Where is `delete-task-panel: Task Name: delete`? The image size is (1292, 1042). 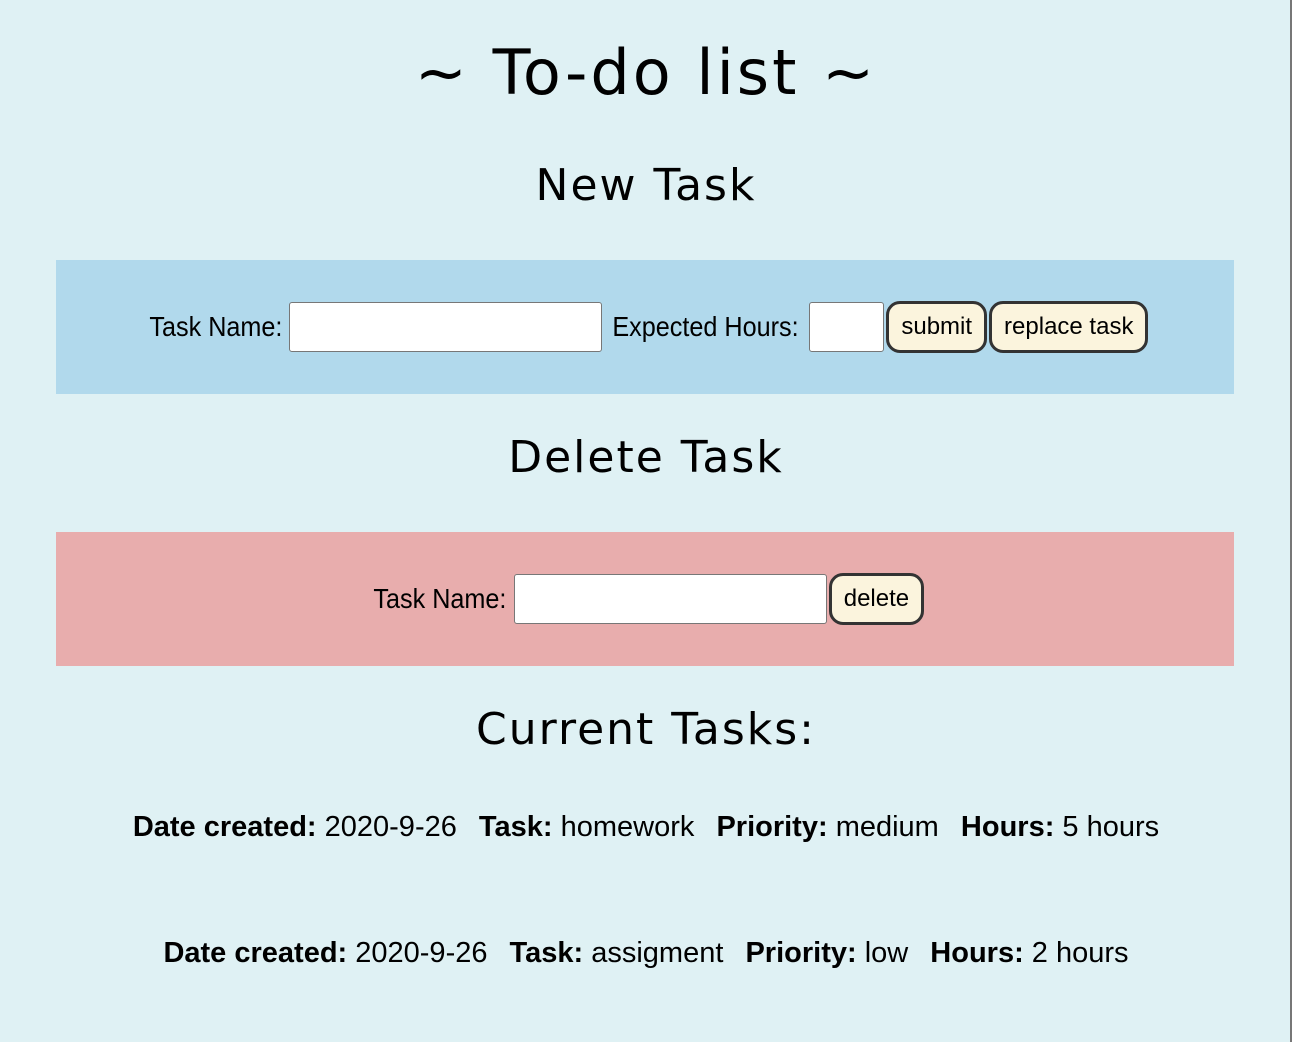 delete-task-panel: Task Name: delete is located at coordinates (645, 599).